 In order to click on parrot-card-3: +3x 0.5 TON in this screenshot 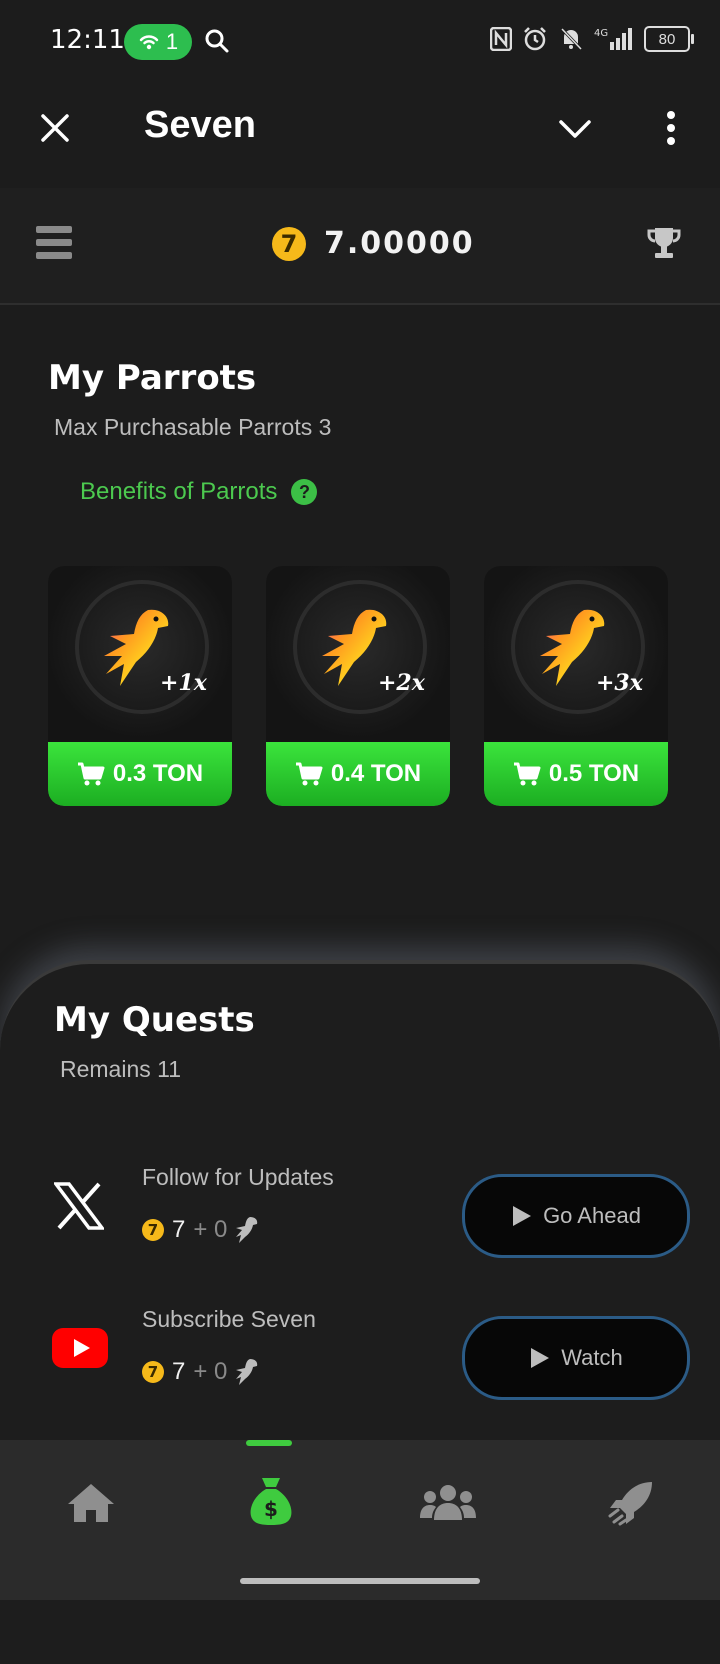, I will do `click(576, 686)`.